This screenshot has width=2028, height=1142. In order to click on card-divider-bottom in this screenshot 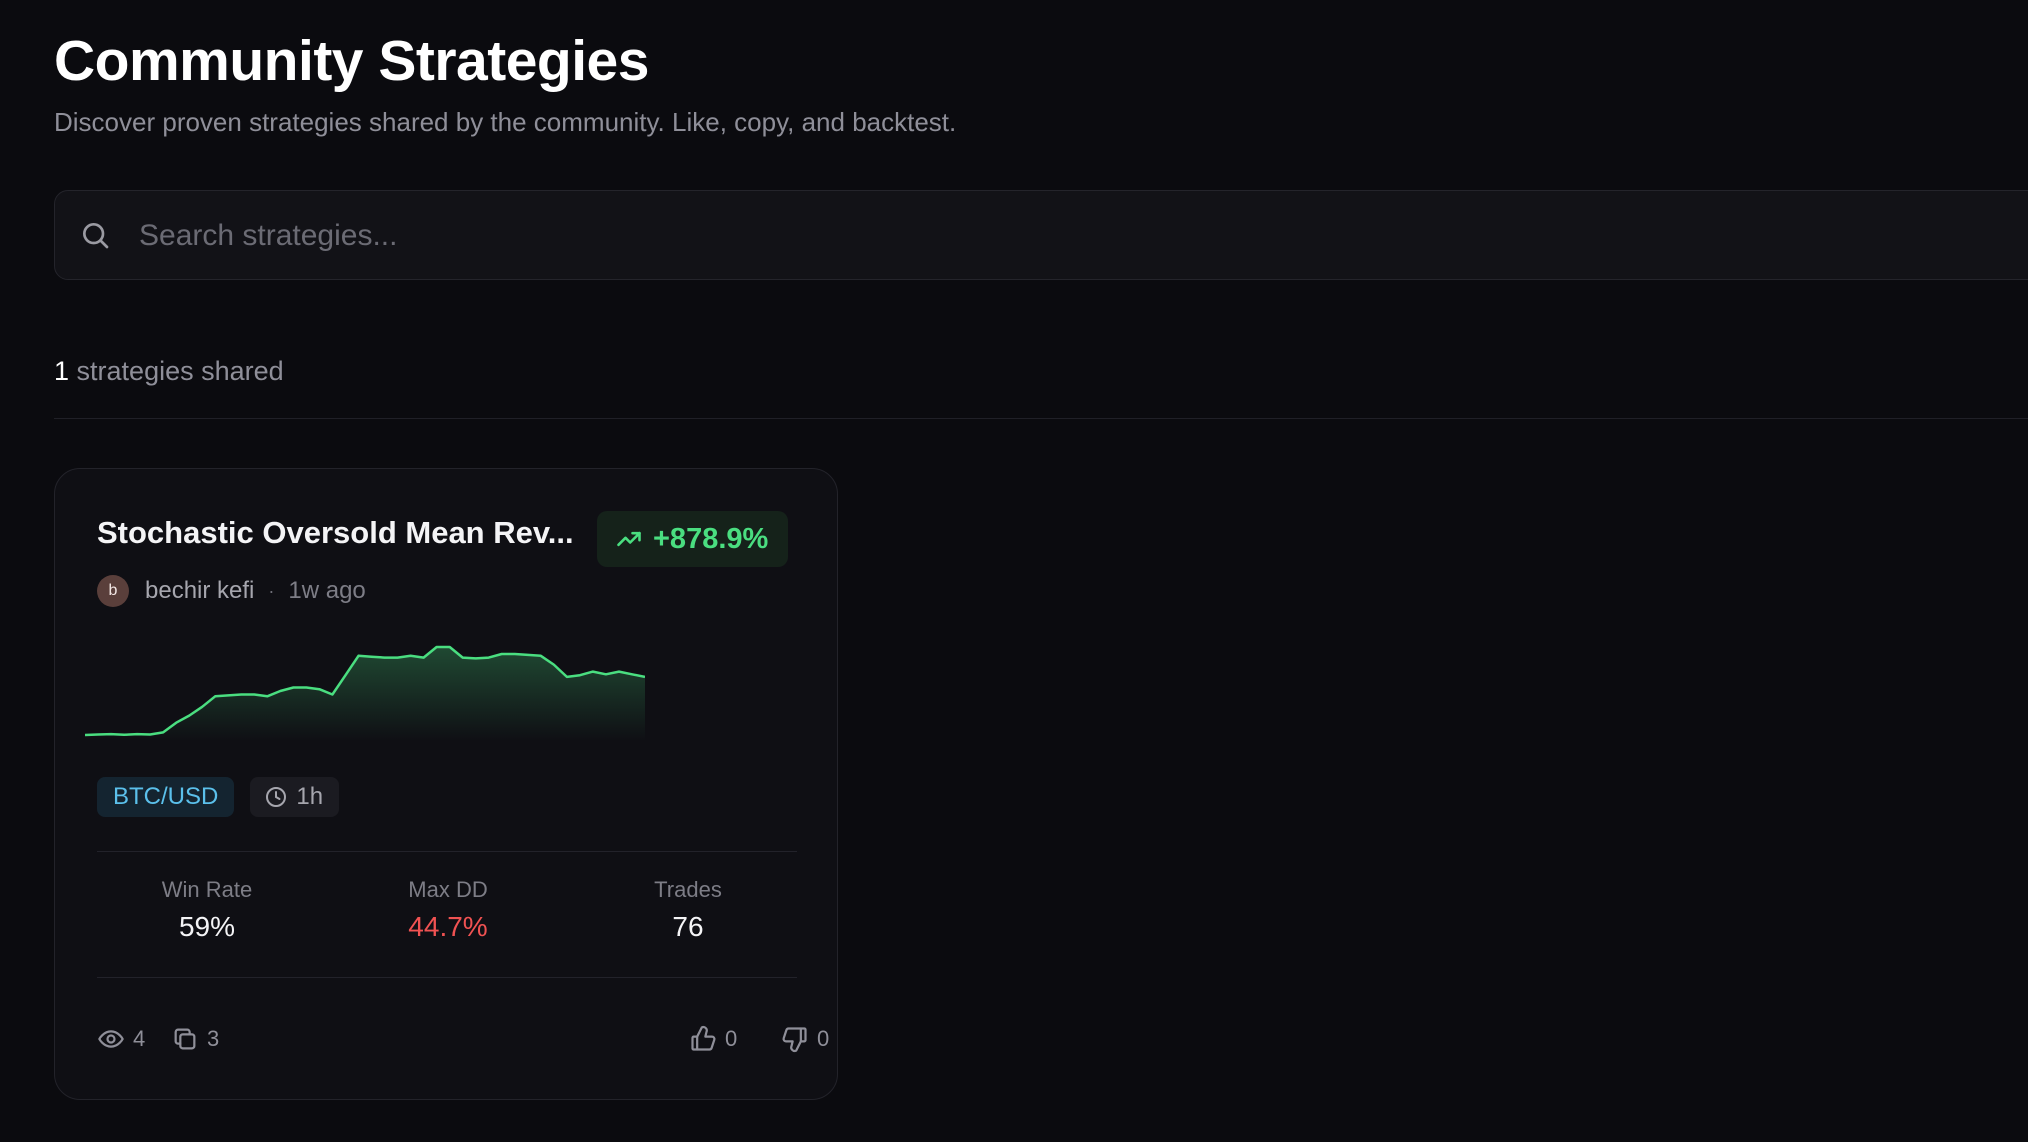, I will do `click(447, 977)`.